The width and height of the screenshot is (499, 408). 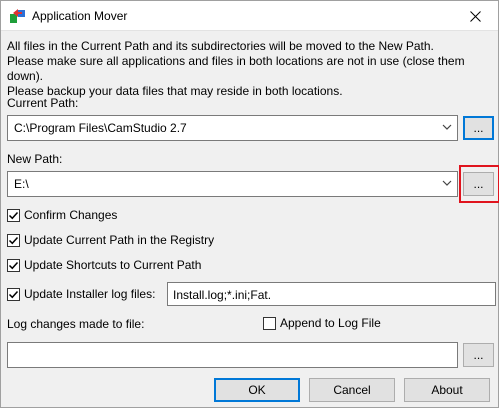 I want to click on current-path-label: Current Path:, so click(x=43, y=103).